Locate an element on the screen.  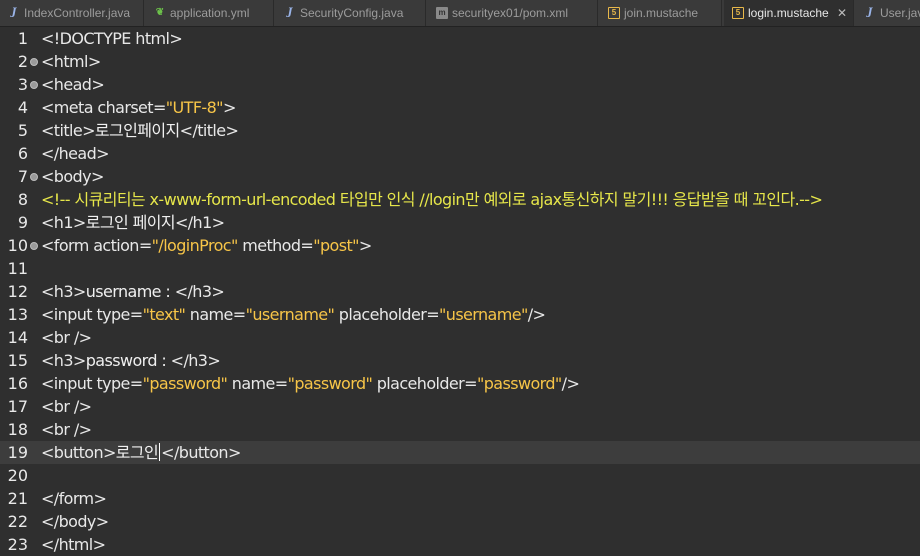
tab-login-mustache: 5 login.mustache ✕ is located at coordinates (789, 13).